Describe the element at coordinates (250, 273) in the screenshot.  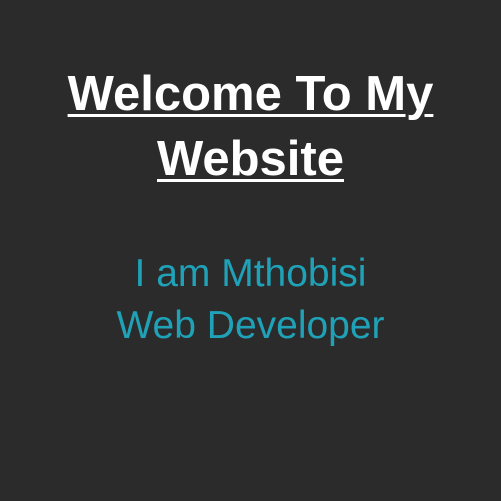
I see `intro-name: I am Mthobisi` at that location.